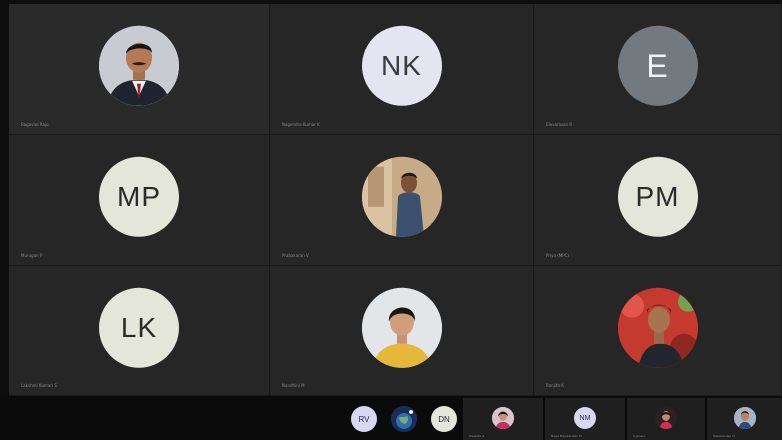  I want to click on participant-name: Manikandan M, so click(724, 436).